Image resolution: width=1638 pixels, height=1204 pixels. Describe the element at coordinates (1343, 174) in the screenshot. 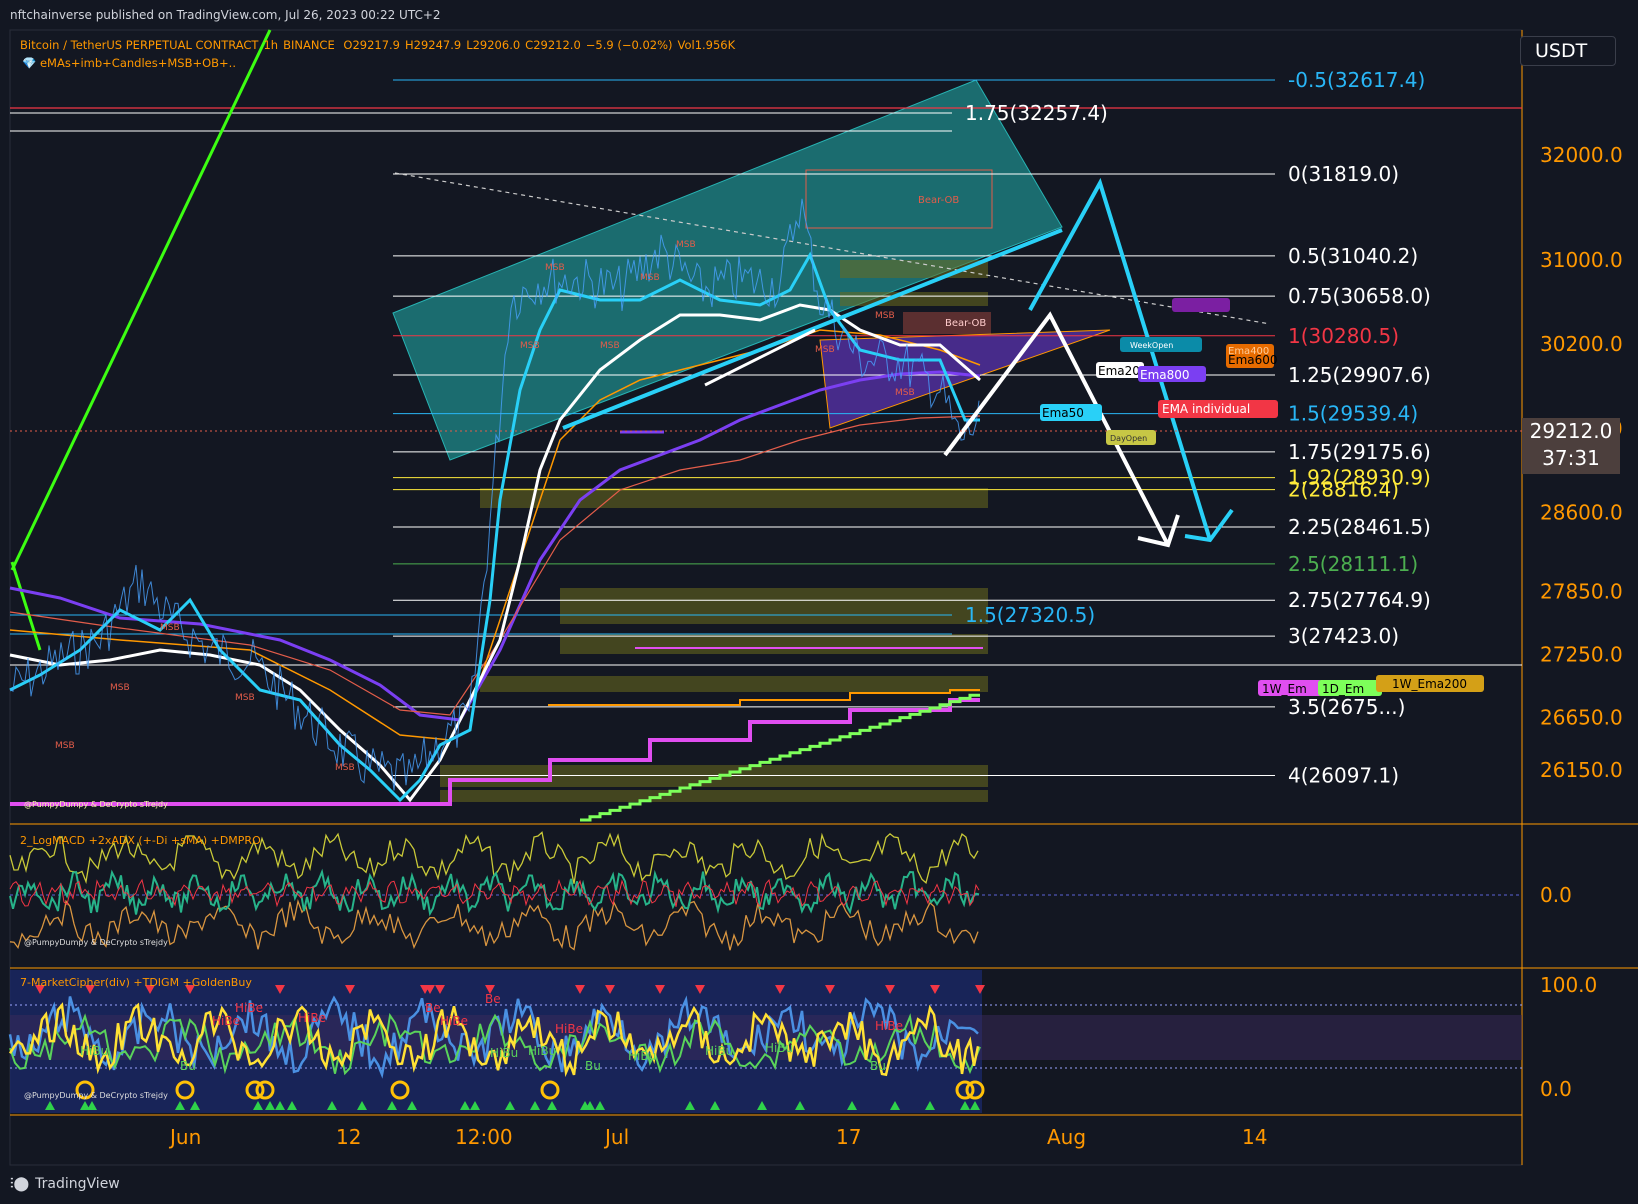

I see `fib-label: 0(31819.0)` at that location.